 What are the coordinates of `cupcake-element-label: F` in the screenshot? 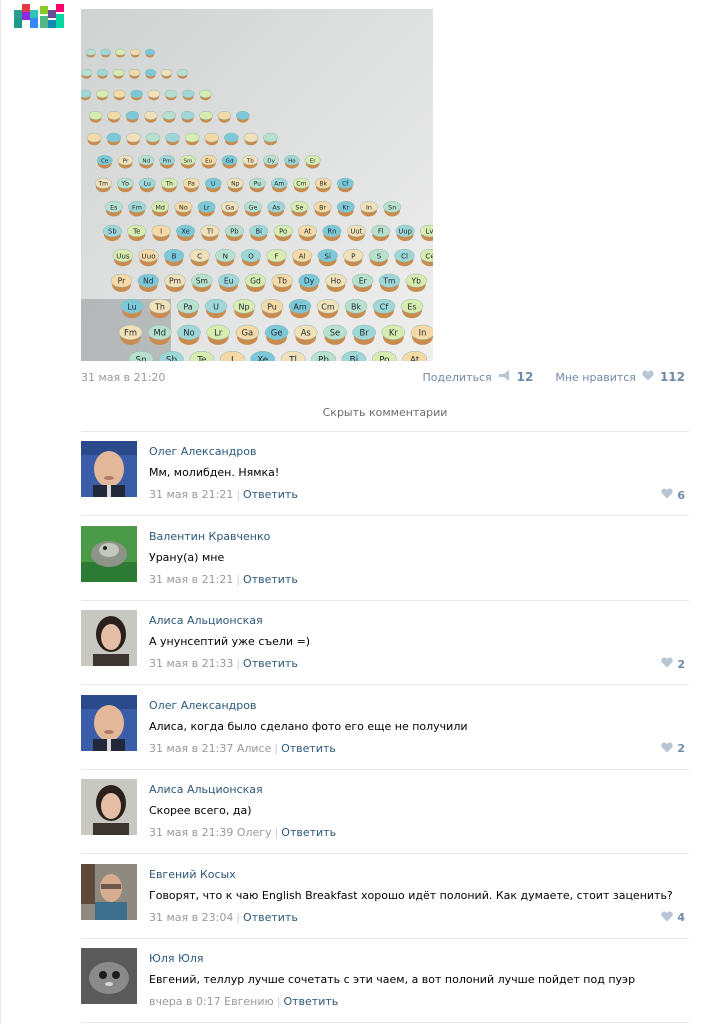 It's located at (276, 255).